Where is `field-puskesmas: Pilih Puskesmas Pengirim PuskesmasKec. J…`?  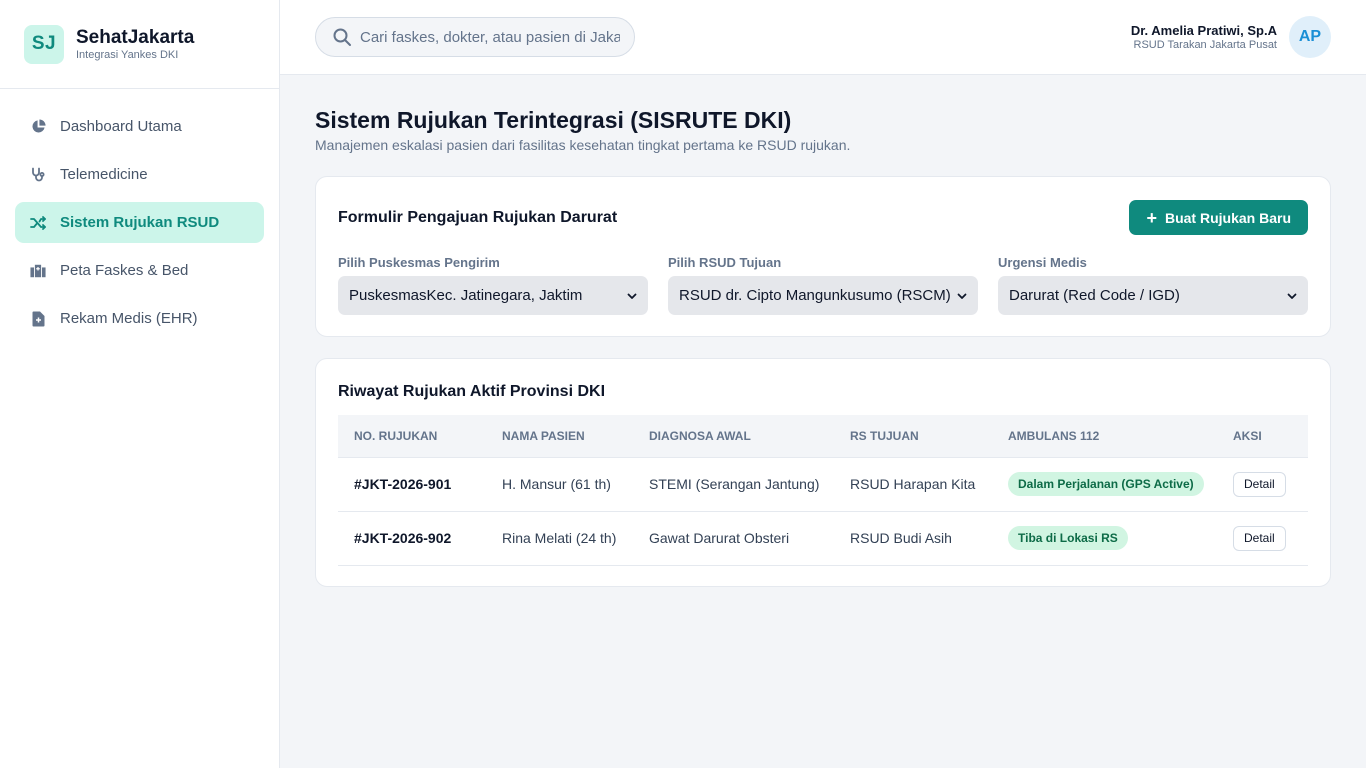
field-puskesmas: Pilih Puskesmas Pengirim PuskesmasKec. J… is located at coordinates (493, 285).